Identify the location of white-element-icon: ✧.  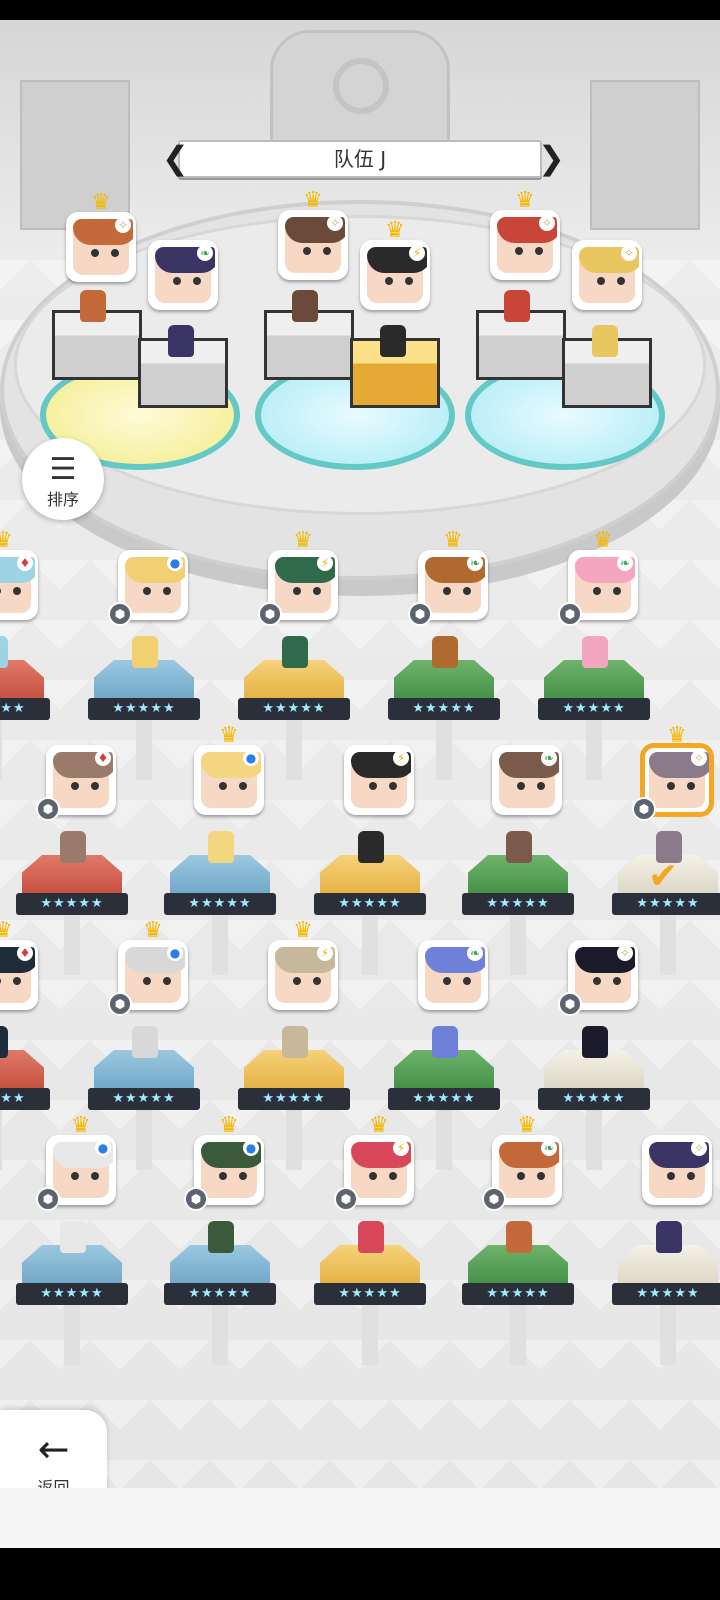
(625, 953).